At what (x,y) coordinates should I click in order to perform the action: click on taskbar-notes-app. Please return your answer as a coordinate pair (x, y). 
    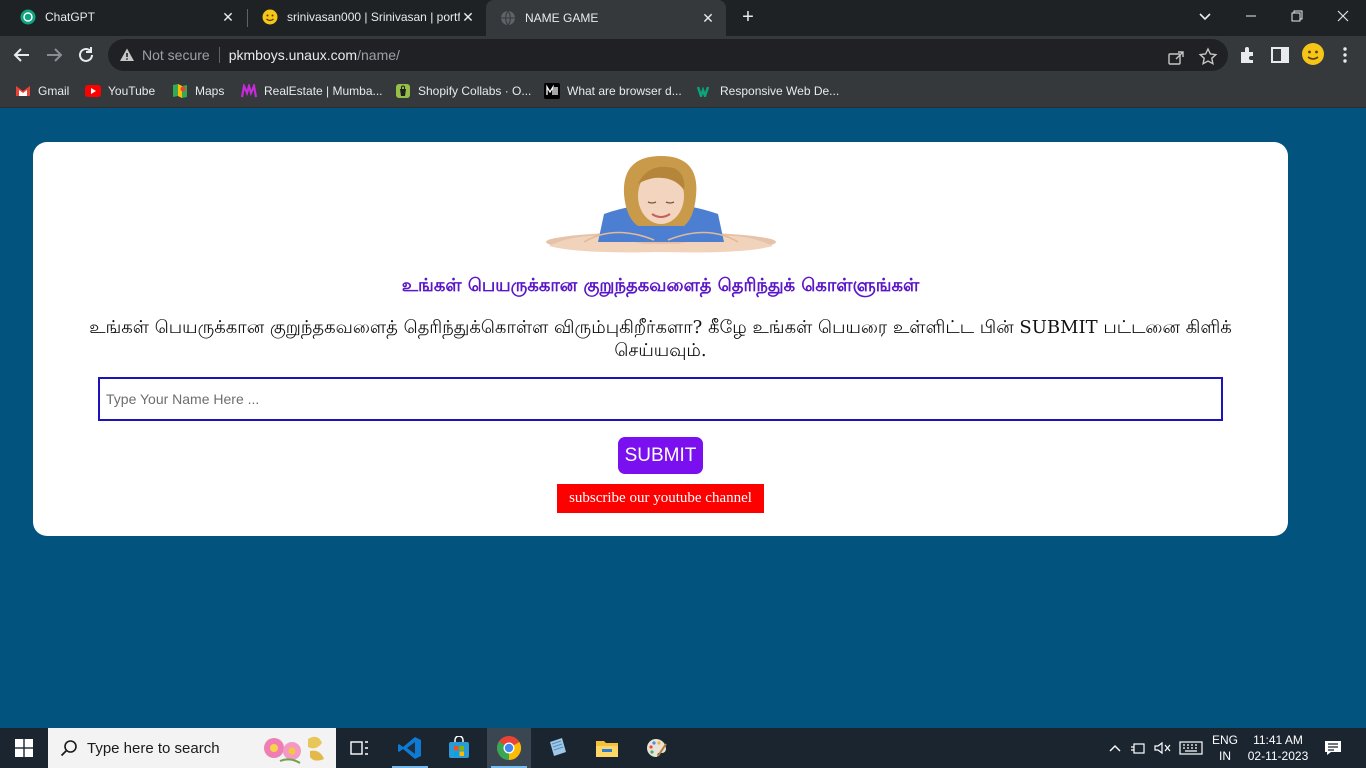
    Looking at the image, I should click on (558, 748).